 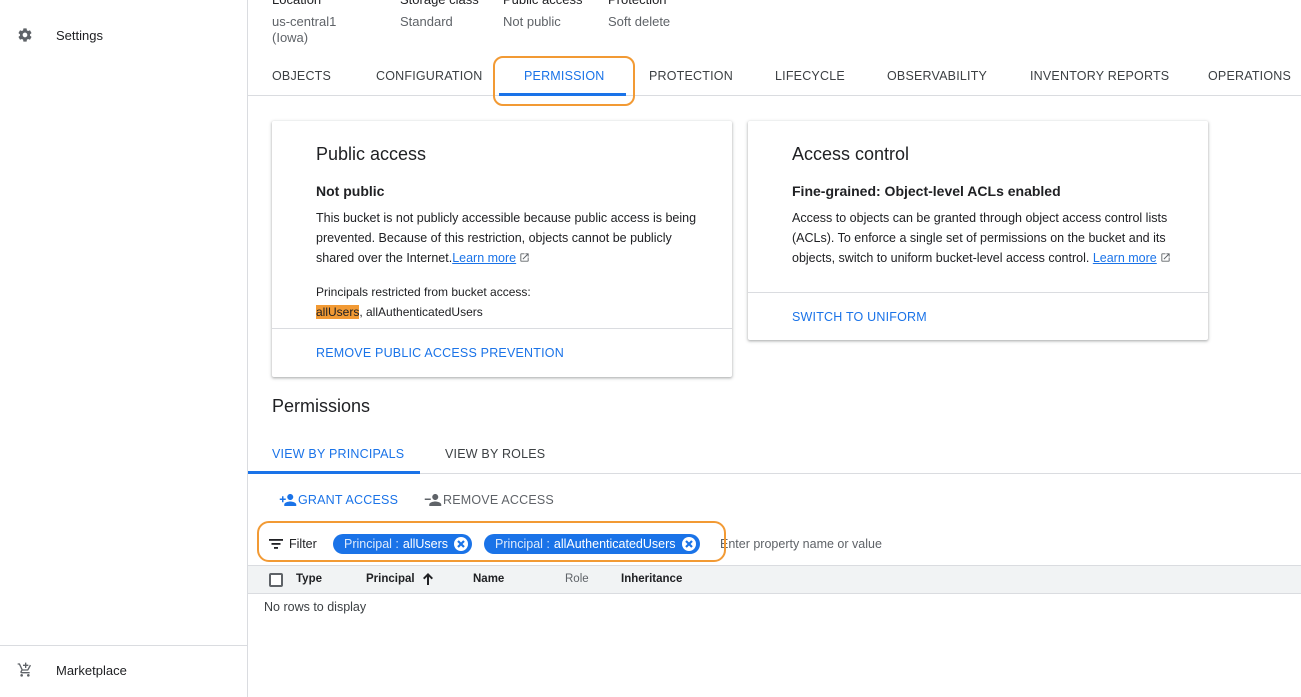 What do you see at coordinates (562, 94) in the screenshot?
I see `active-tab-indicator` at bounding box center [562, 94].